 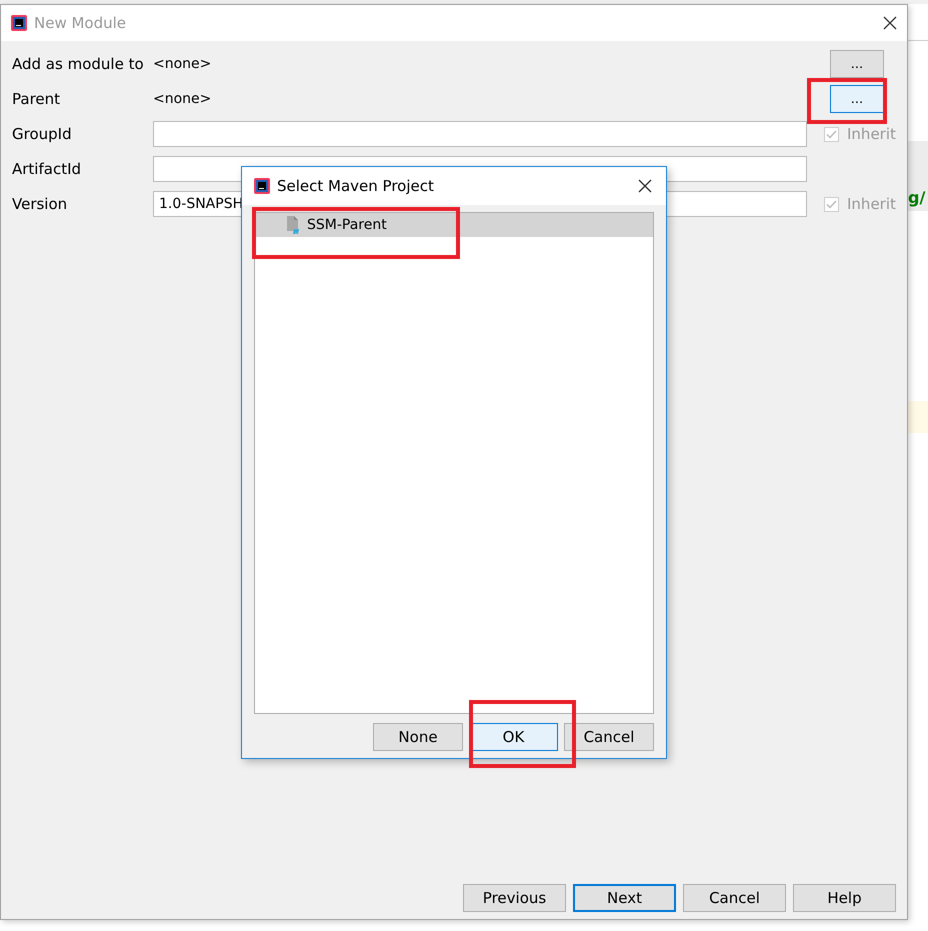 What do you see at coordinates (47, 169) in the screenshot?
I see `field-label: ArtifactId` at bounding box center [47, 169].